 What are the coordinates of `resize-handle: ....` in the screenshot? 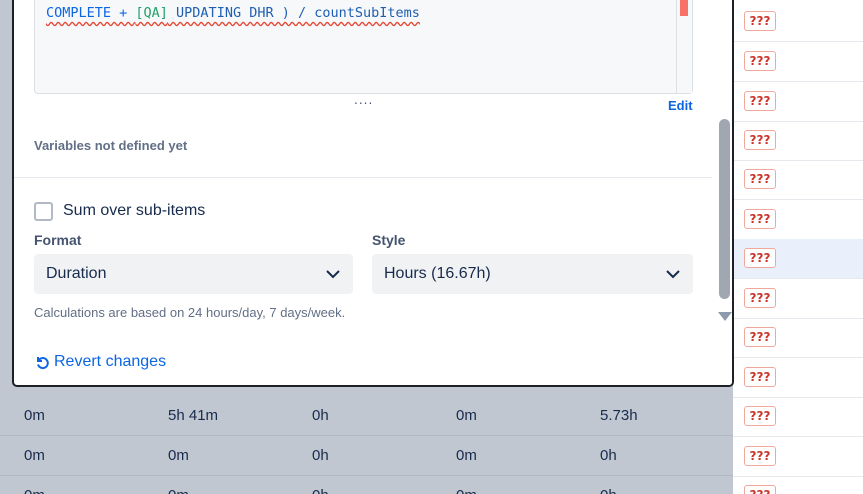 It's located at (363, 100).